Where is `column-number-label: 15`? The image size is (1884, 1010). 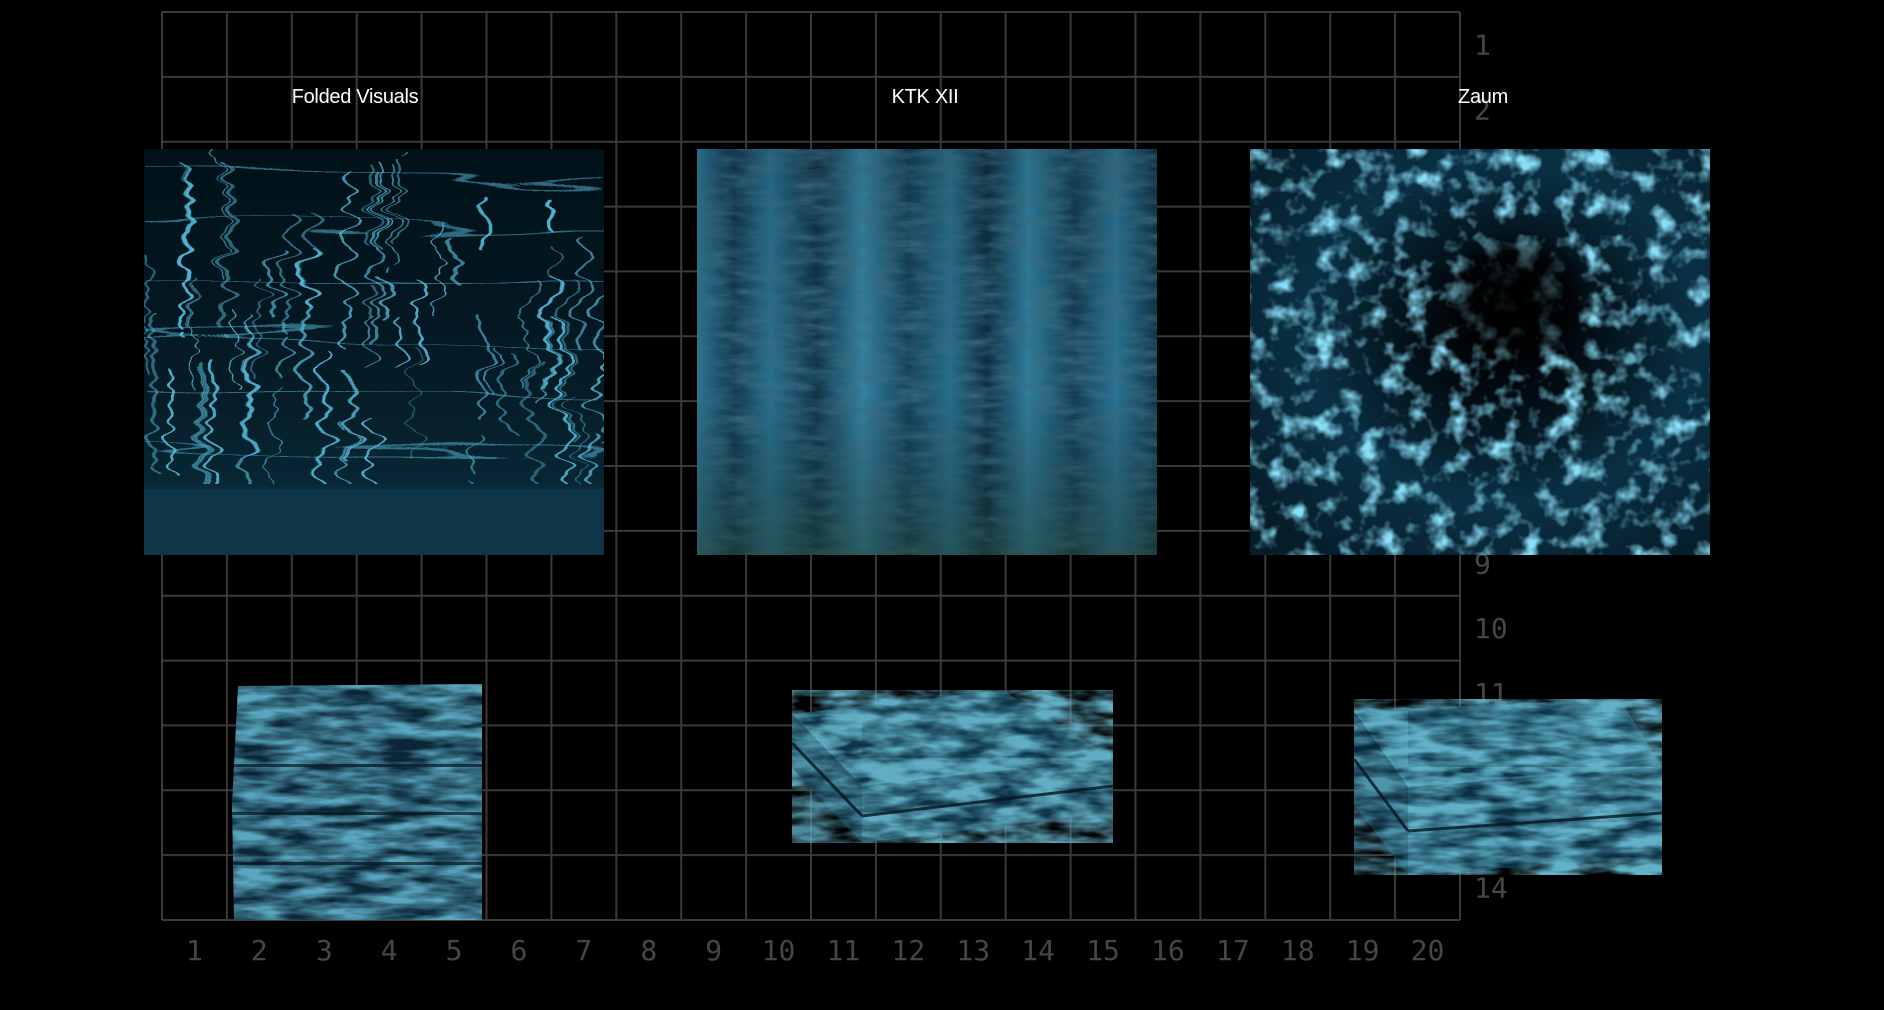
column-number-label: 15 is located at coordinates (1103, 950).